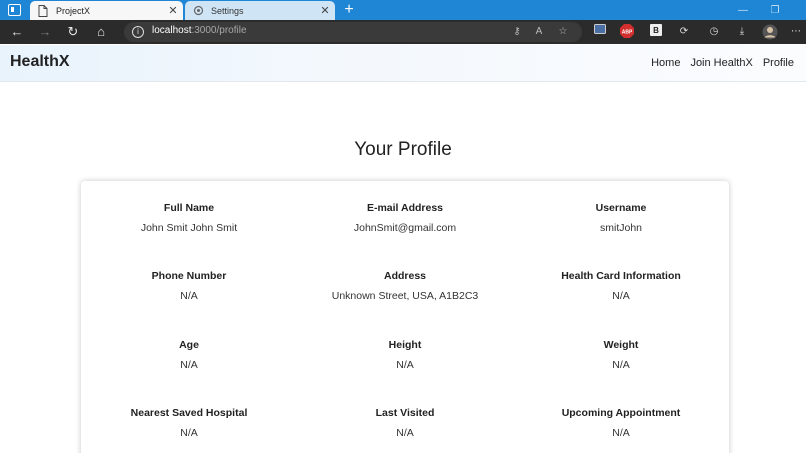 This screenshot has width=806, height=453. Describe the element at coordinates (600, 32) in the screenshot. I see `extension-card-icon` at that location.